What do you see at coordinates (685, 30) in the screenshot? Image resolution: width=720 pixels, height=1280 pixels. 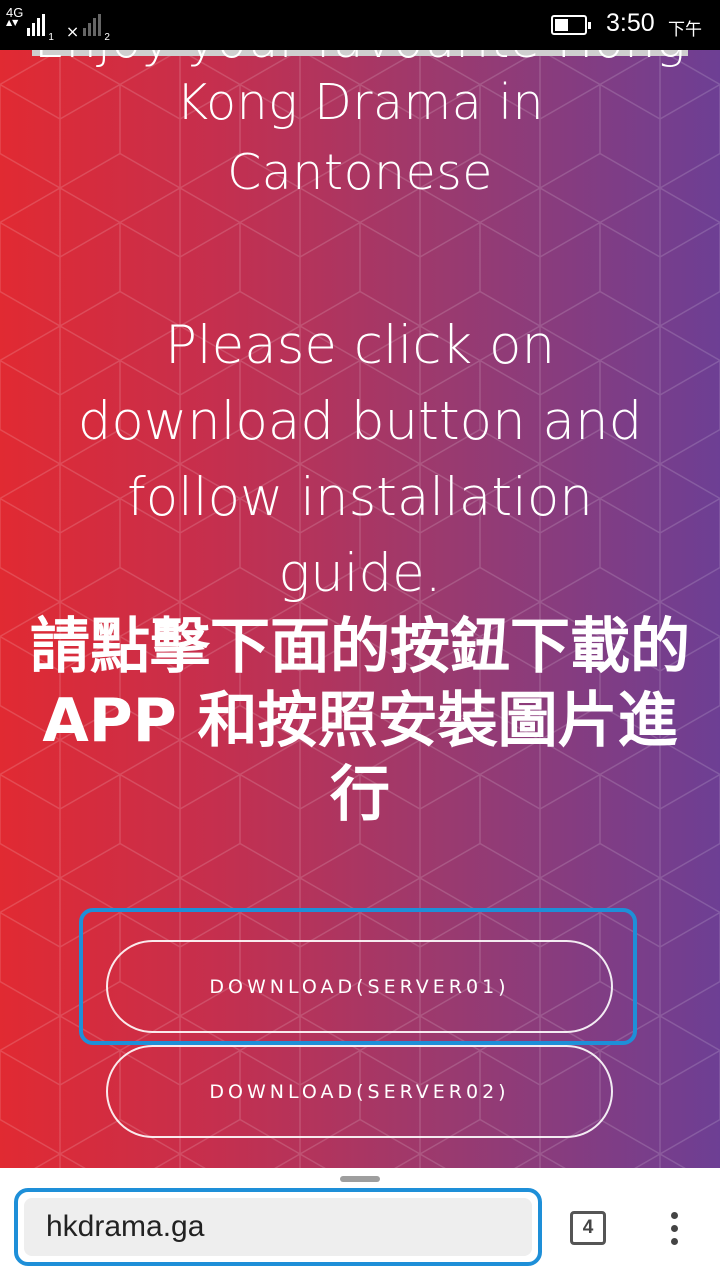 I see `clock-ampm: 下午` at bounding box center [685, 30].